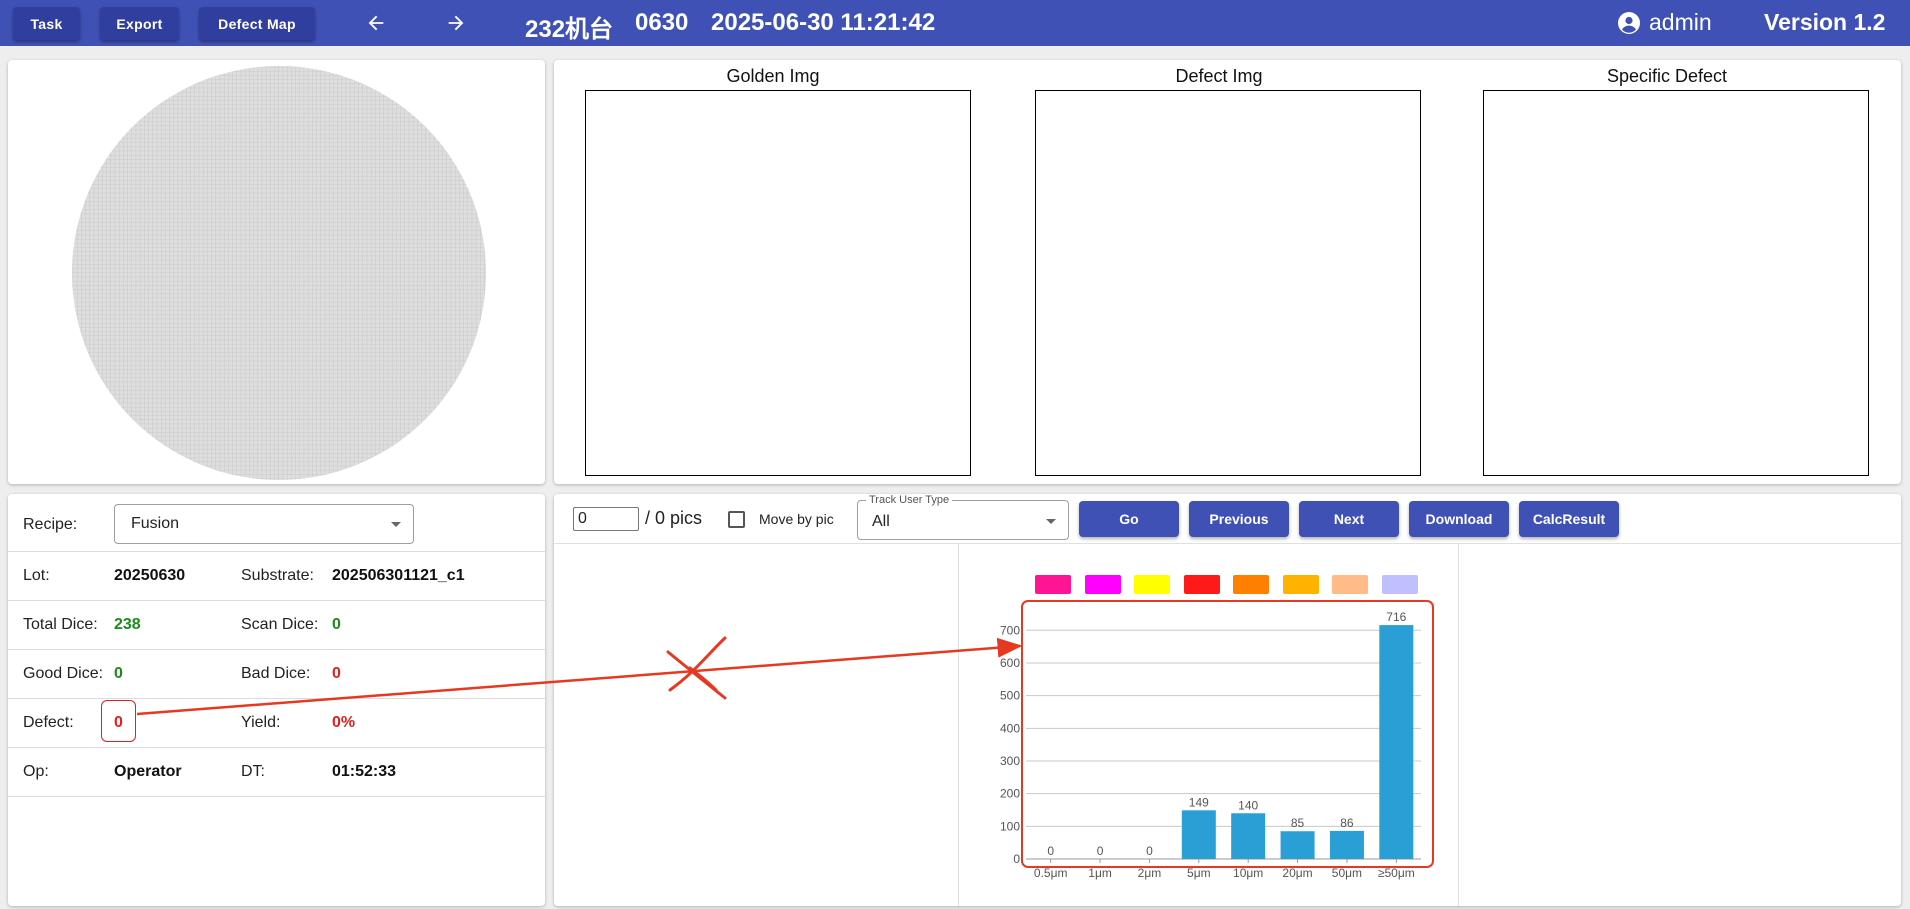 This screenshot has width=1910, height=909. I want to click on op-label: Op:, so click(36, 771).